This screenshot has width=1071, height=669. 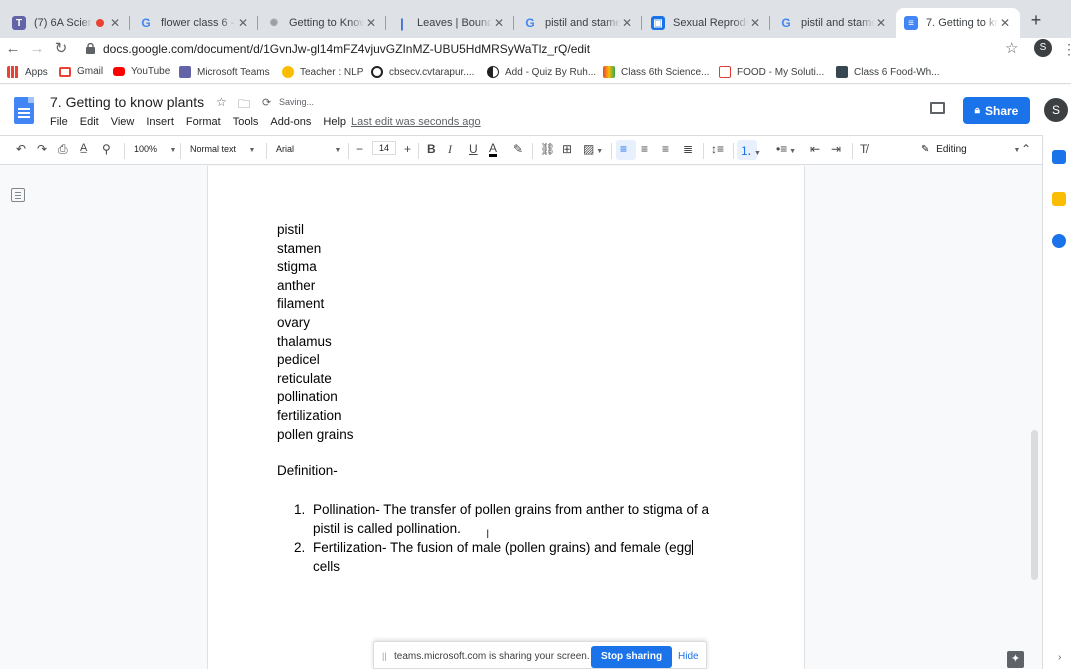 I want to click on undo-icon: ↶, so click(x=21, y=149).